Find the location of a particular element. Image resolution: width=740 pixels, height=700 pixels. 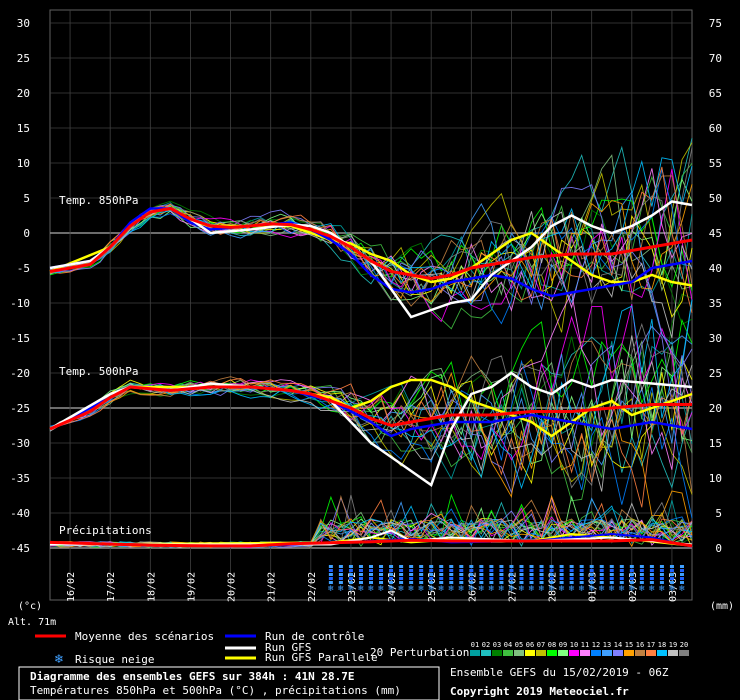

perturbation-number: 15 is located at coordinates (629, 645).